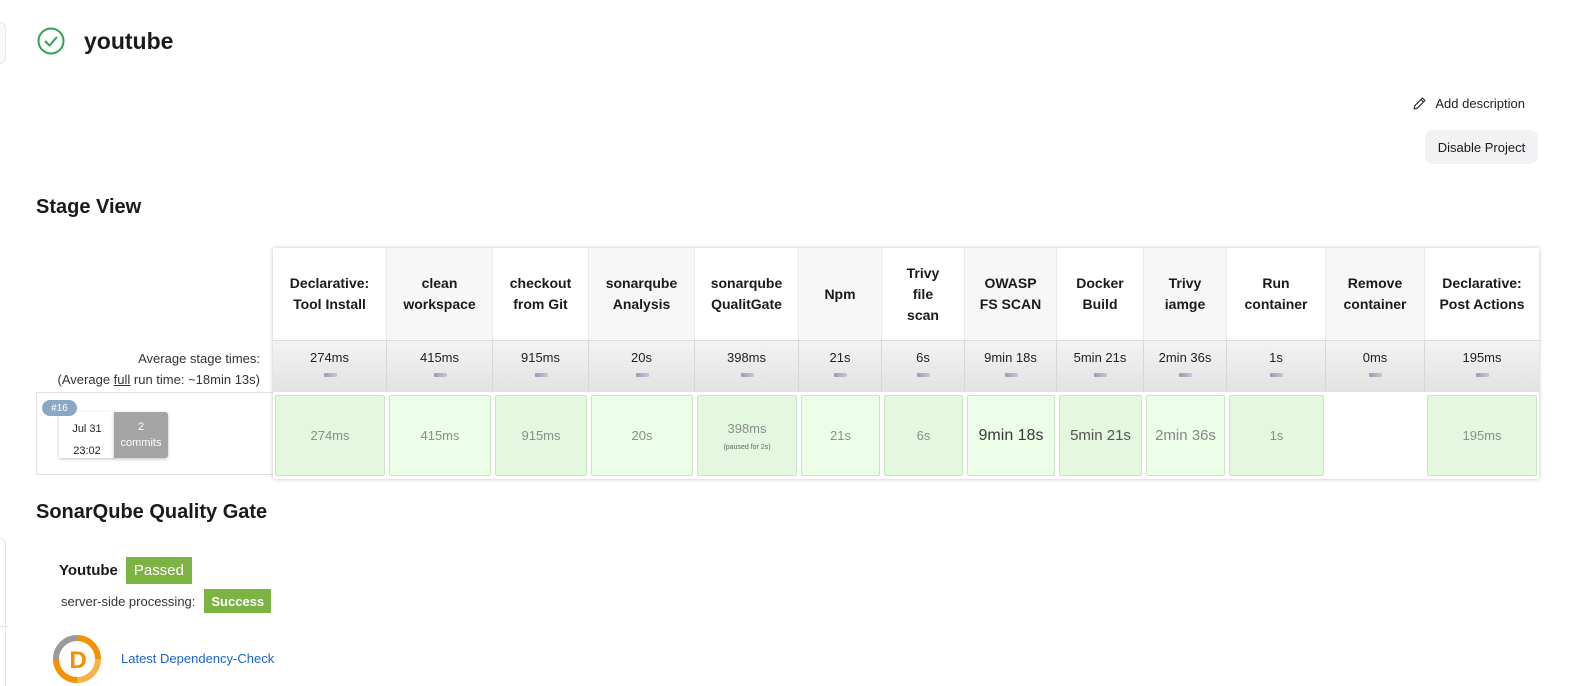 This screenshot has height=686, width=1573. I want to click on stage-avg-value: 415ms, so click(439, 357).